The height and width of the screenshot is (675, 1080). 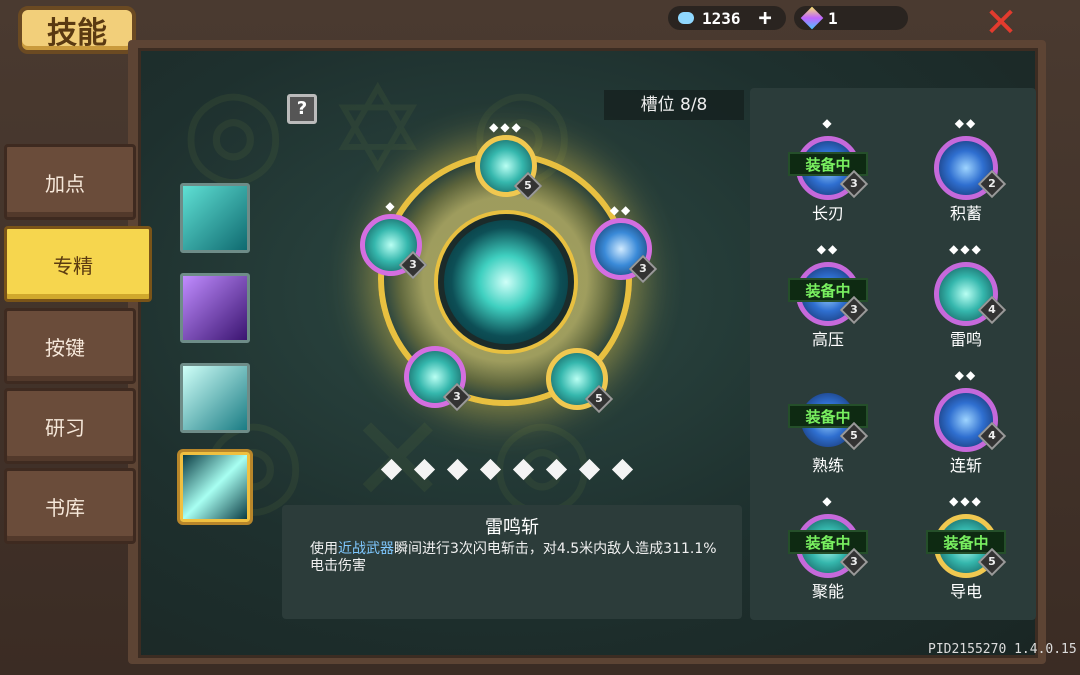 What do you see at coordinates (827, 213) in the screenshot?
I see `skill-card-name: 长刃` at bounding box center [827, 213].